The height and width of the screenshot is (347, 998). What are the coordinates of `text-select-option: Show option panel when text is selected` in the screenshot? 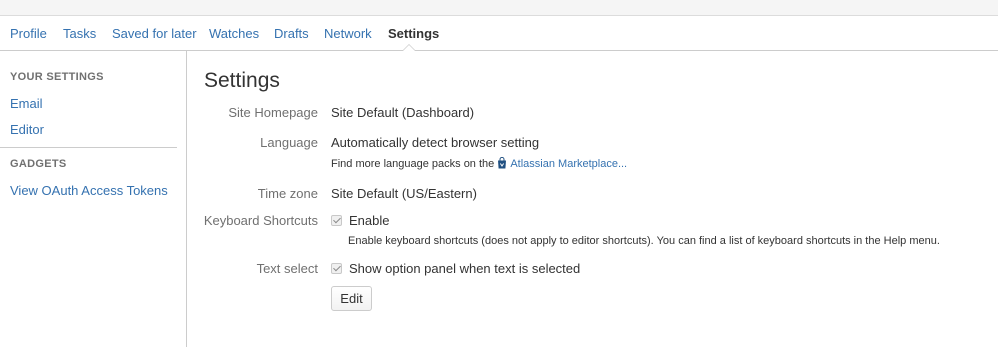 It's located at (455, 268).